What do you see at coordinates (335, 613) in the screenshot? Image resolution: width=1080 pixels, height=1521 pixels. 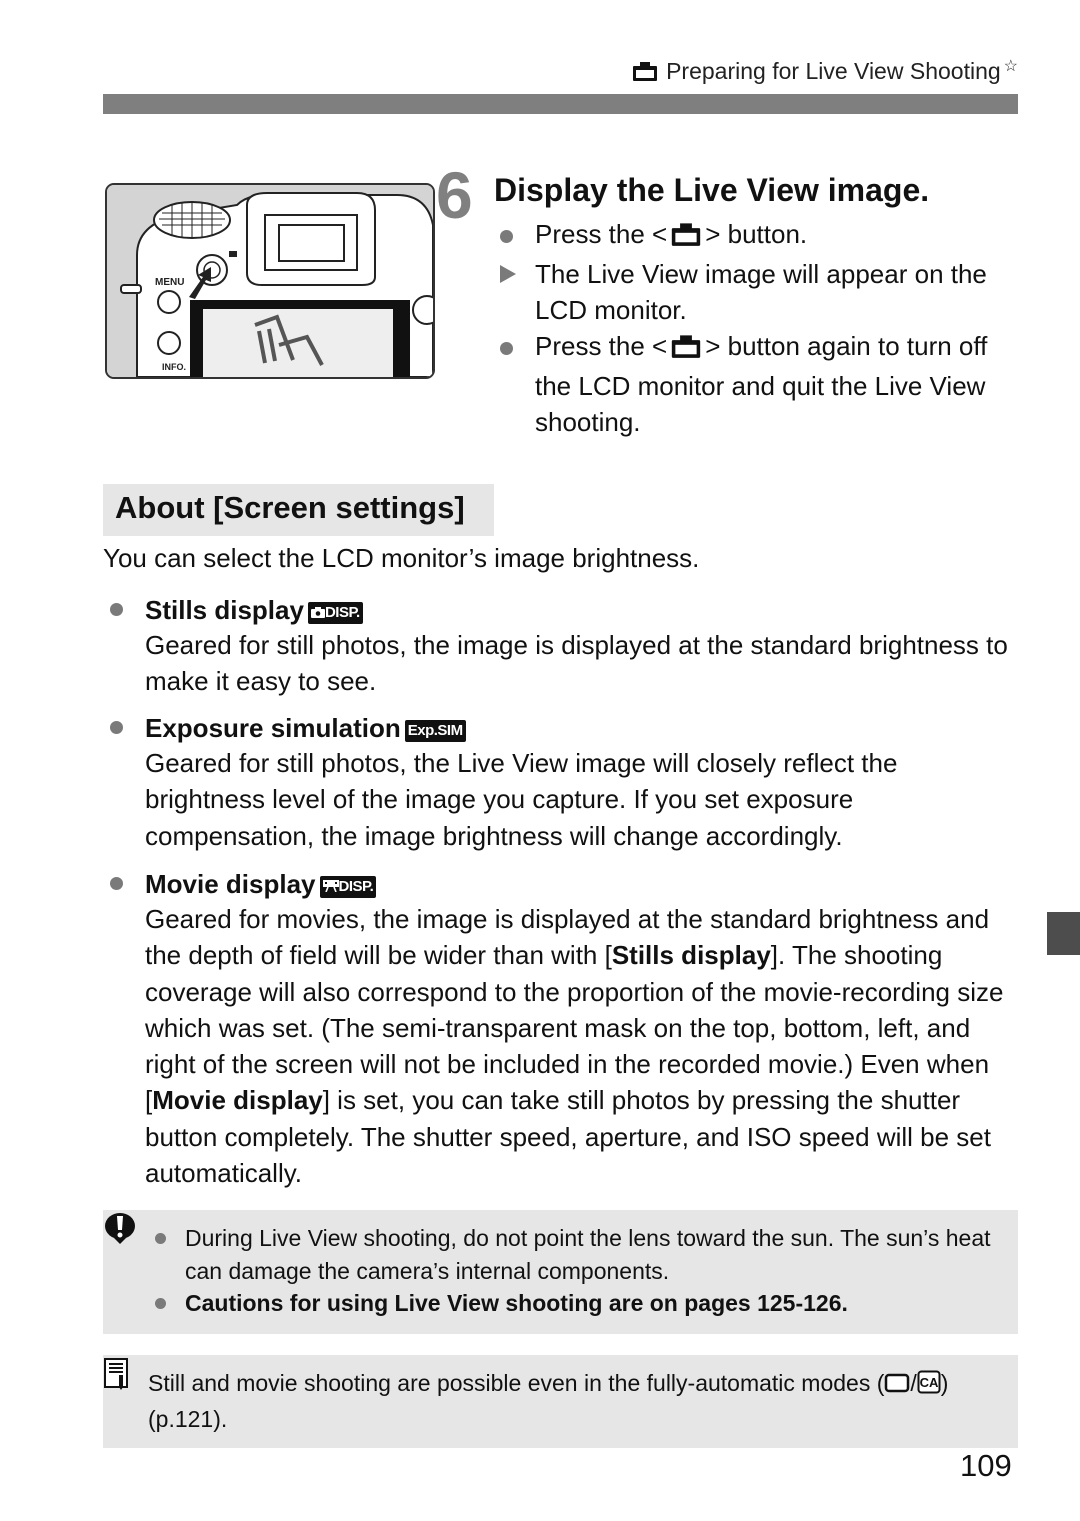 I see `stills-display-icon: DISP.` at bounding box center [335, 613].